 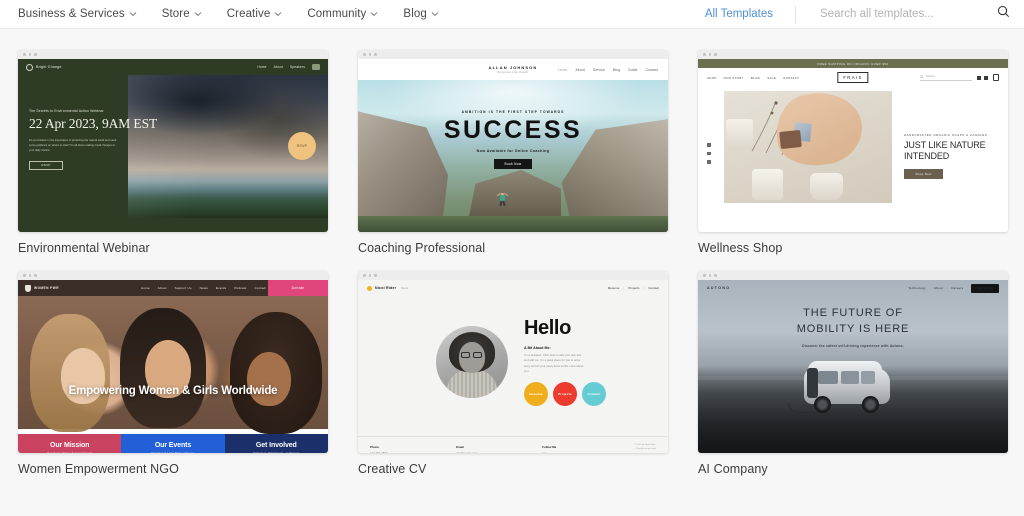 What do you see at coordinates (953, 288) in the screenshot?
I see `preview-nav-items: Technology About Careers Subscribe` at bounding box center [953, 288].